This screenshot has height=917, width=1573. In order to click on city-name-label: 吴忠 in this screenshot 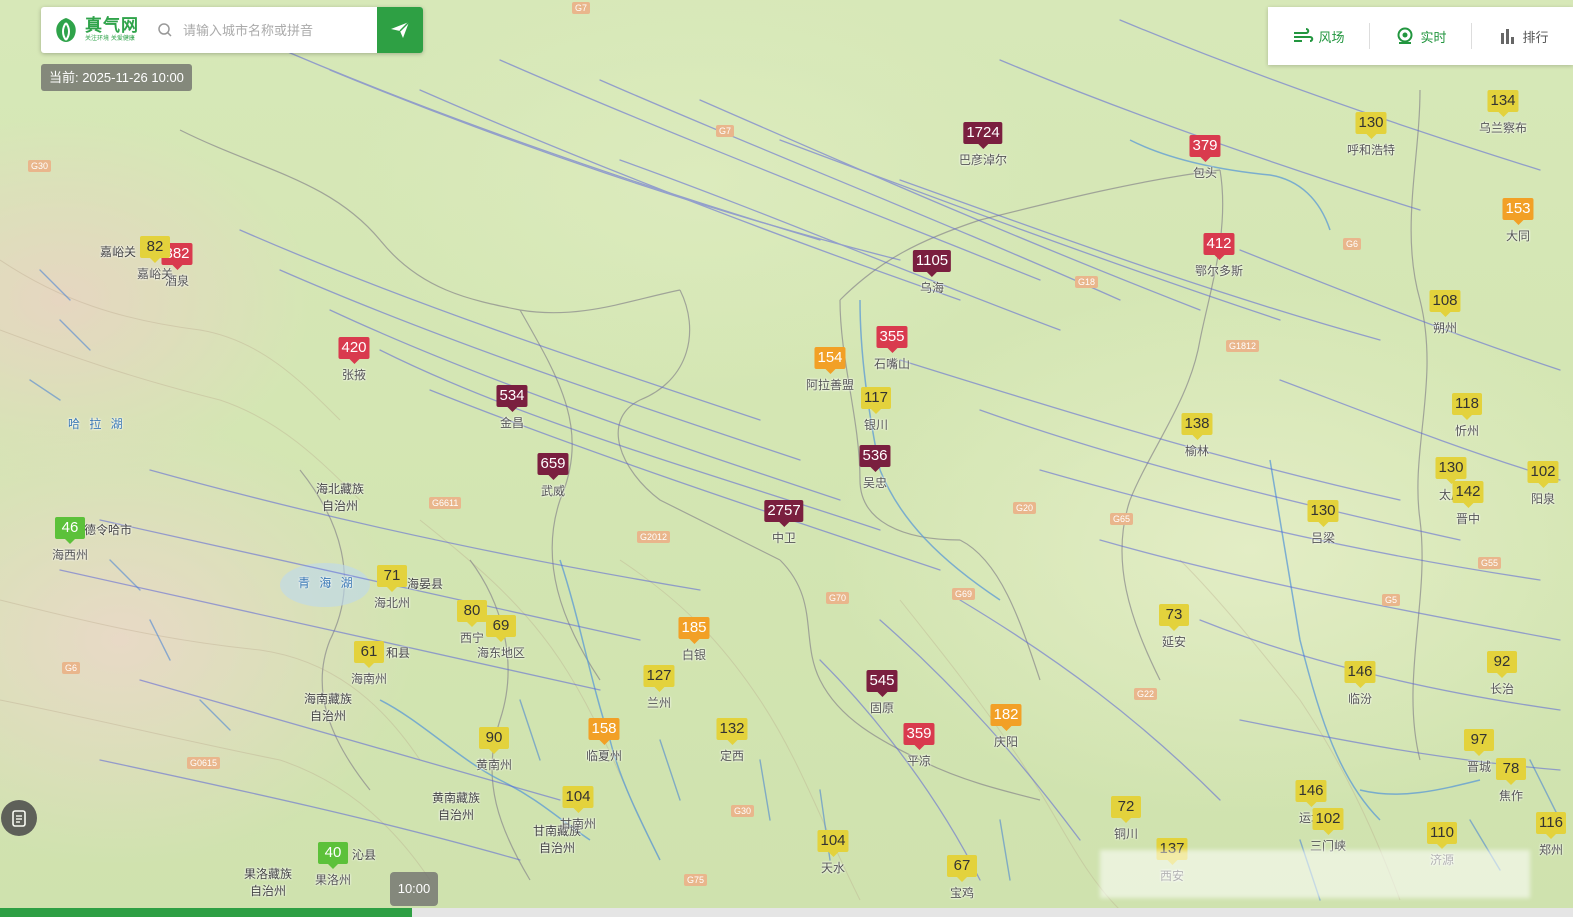, I will do `click(875, 483)`.